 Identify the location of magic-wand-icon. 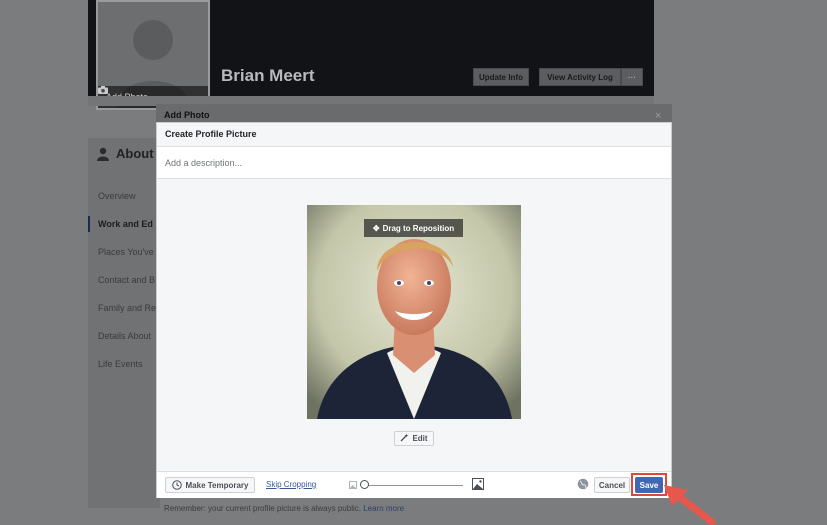
(404, 438).